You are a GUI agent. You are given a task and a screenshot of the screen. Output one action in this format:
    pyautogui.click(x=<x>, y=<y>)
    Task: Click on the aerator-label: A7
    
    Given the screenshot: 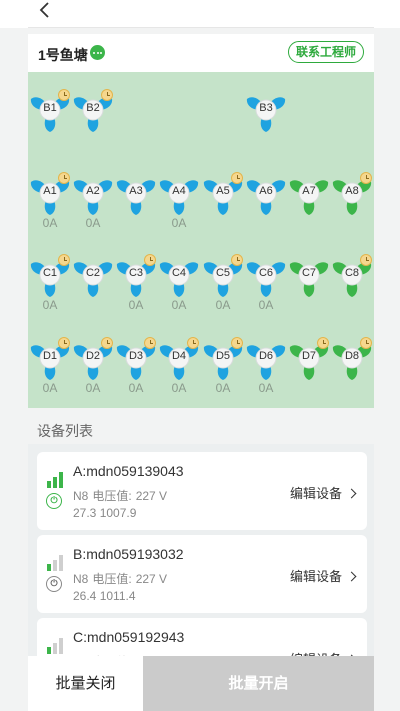 What is the action you would take?
    pyautogui.click(x=309, y=191)
    